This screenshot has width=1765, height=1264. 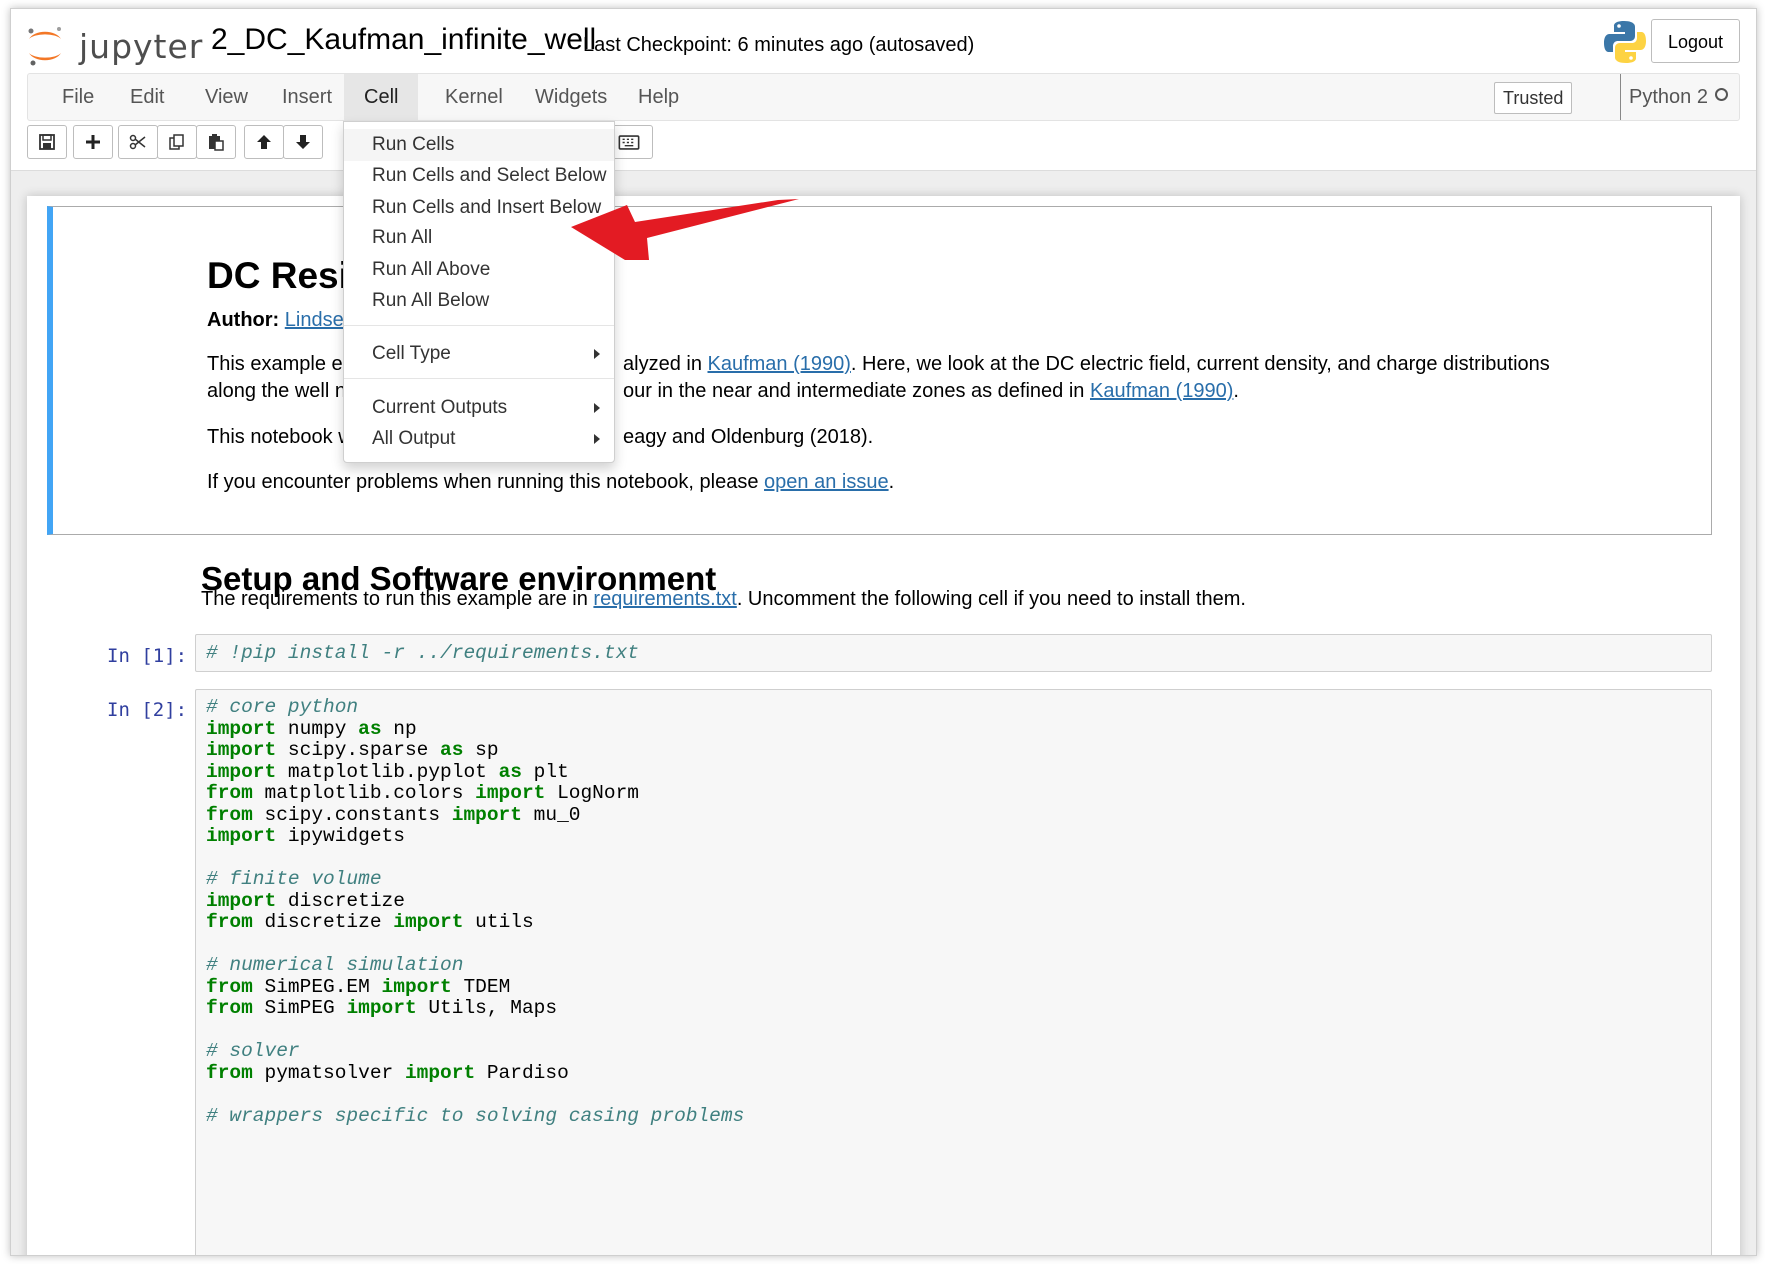 I want to click on arrow-up-icon, so click(x=264, y=142).